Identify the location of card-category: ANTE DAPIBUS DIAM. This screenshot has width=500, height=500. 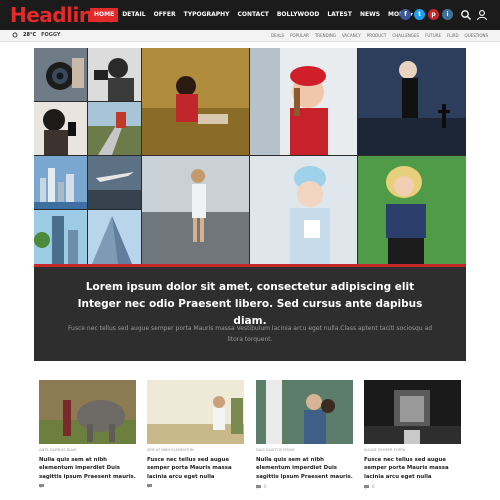
(87, 450).